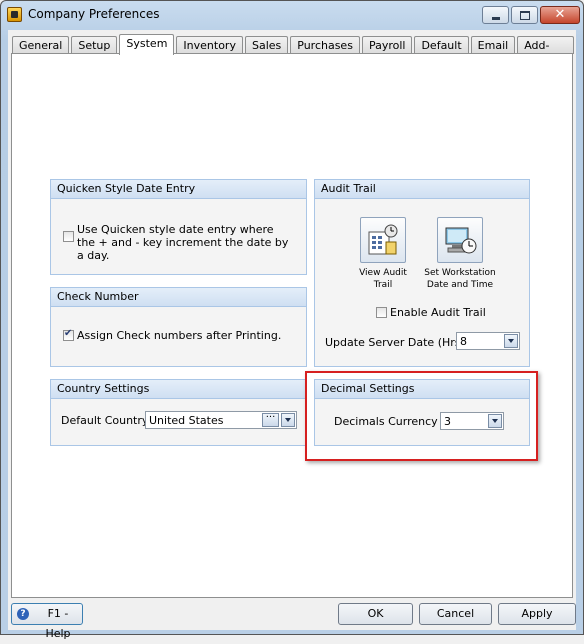 The width and height of the screenshot is (584, 644). I want to click on tab-purchases: Purchases, so click(325, 45).